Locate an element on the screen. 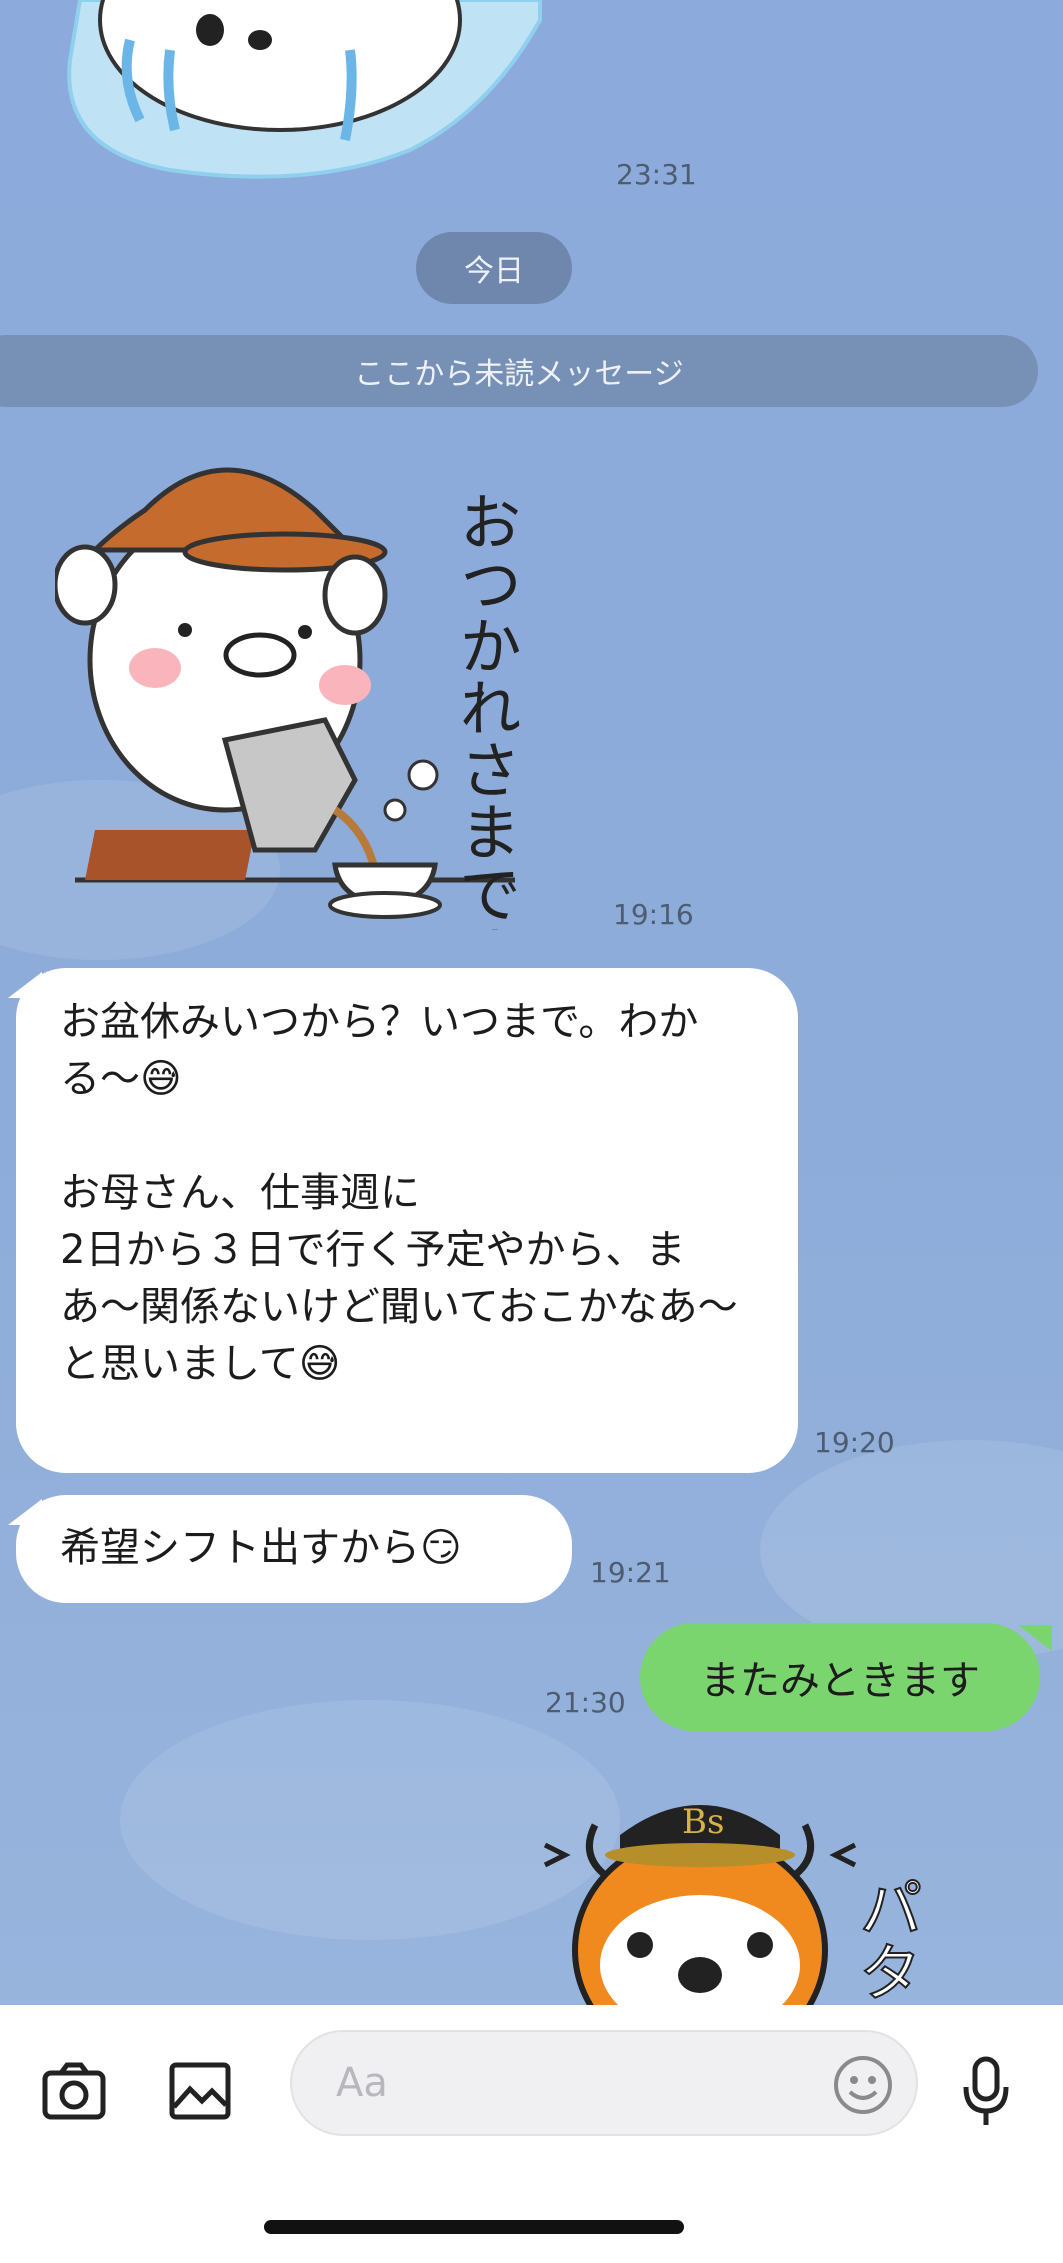 This screenshot has height=2263, width=1063. cap-logo: Bs is located at coordinates (703, 1822).